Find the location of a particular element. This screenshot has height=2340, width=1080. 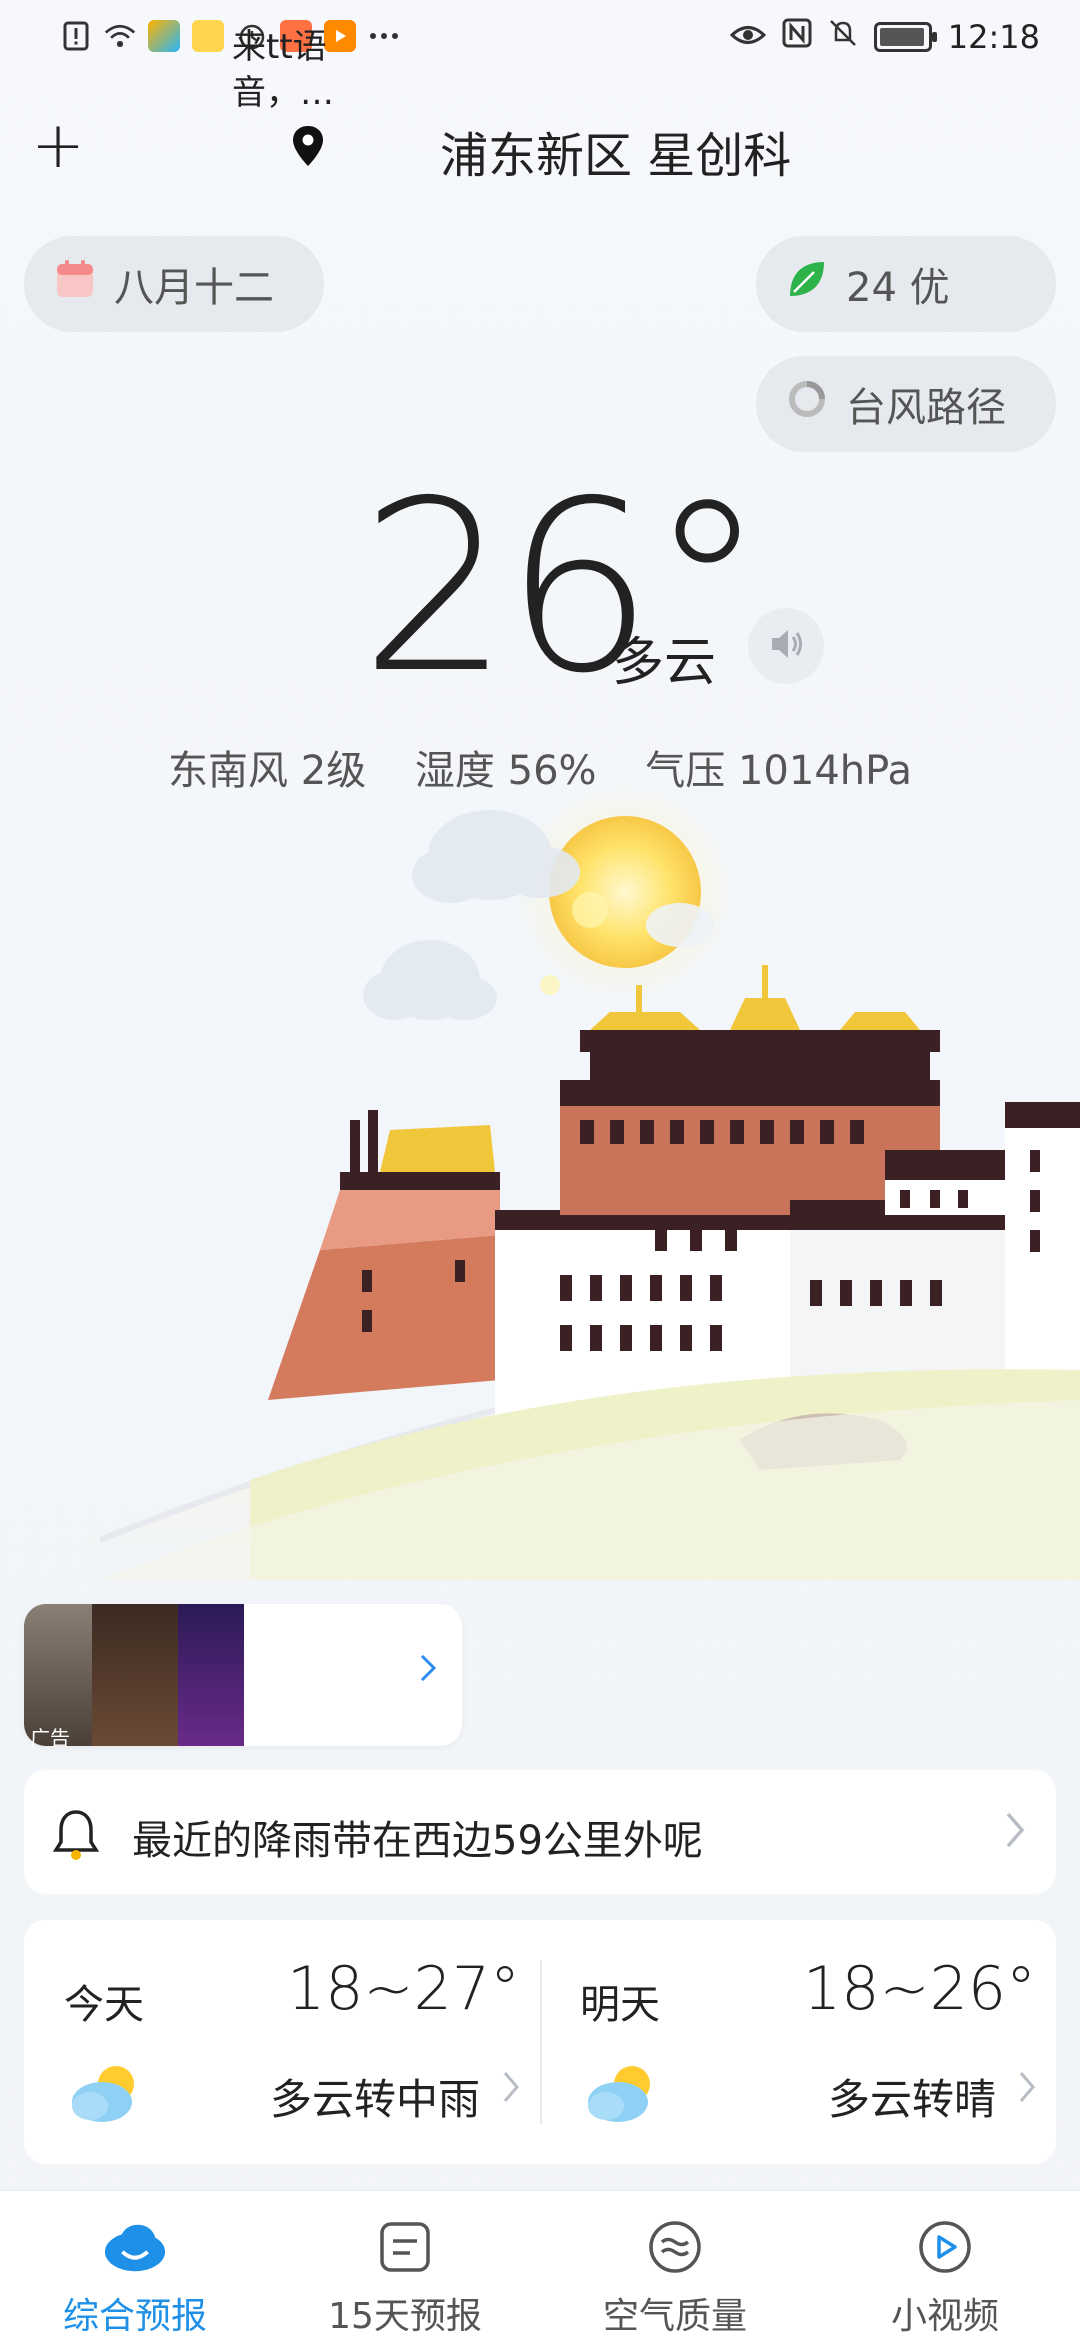

tomorrow-label: 明天 is located at coordinates (620, 2005).